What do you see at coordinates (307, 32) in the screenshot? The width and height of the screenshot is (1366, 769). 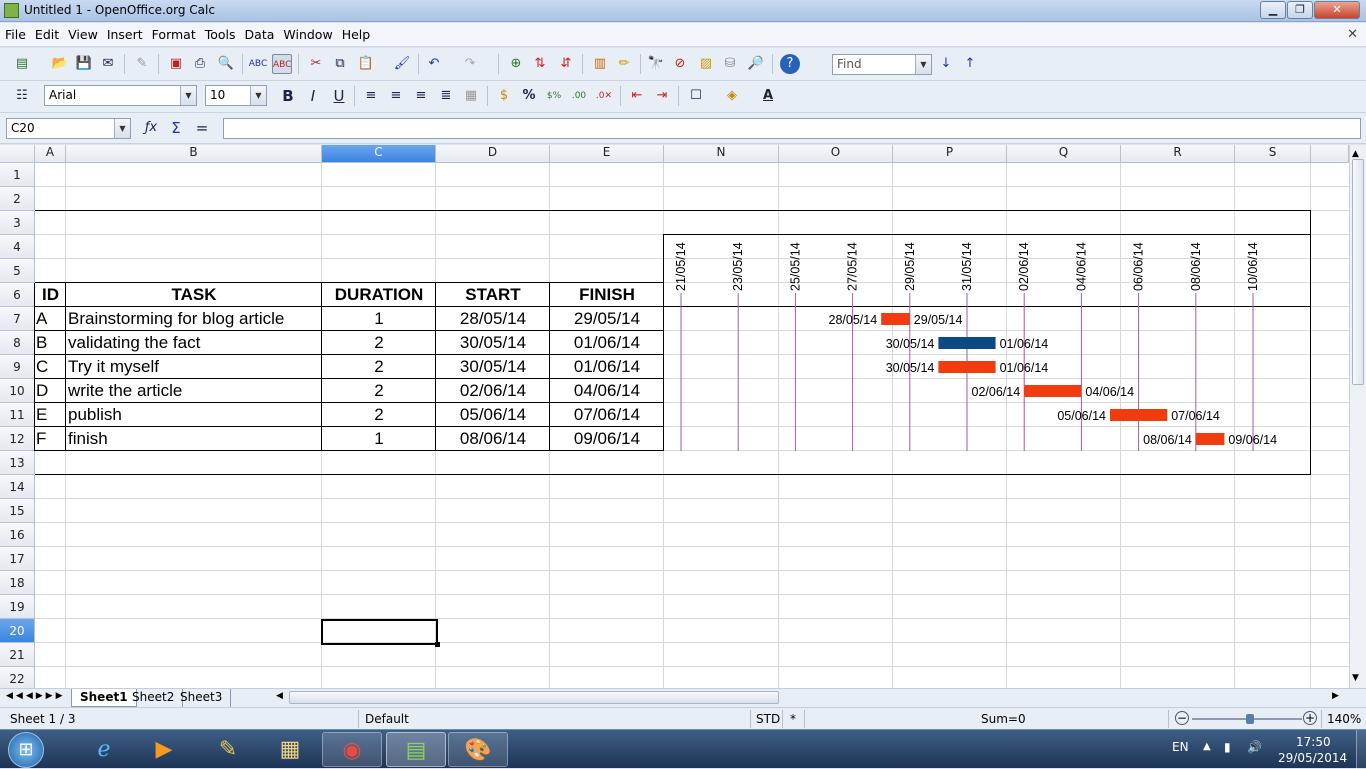 I see `menu-window: Window` at bounding box center [307, 32].